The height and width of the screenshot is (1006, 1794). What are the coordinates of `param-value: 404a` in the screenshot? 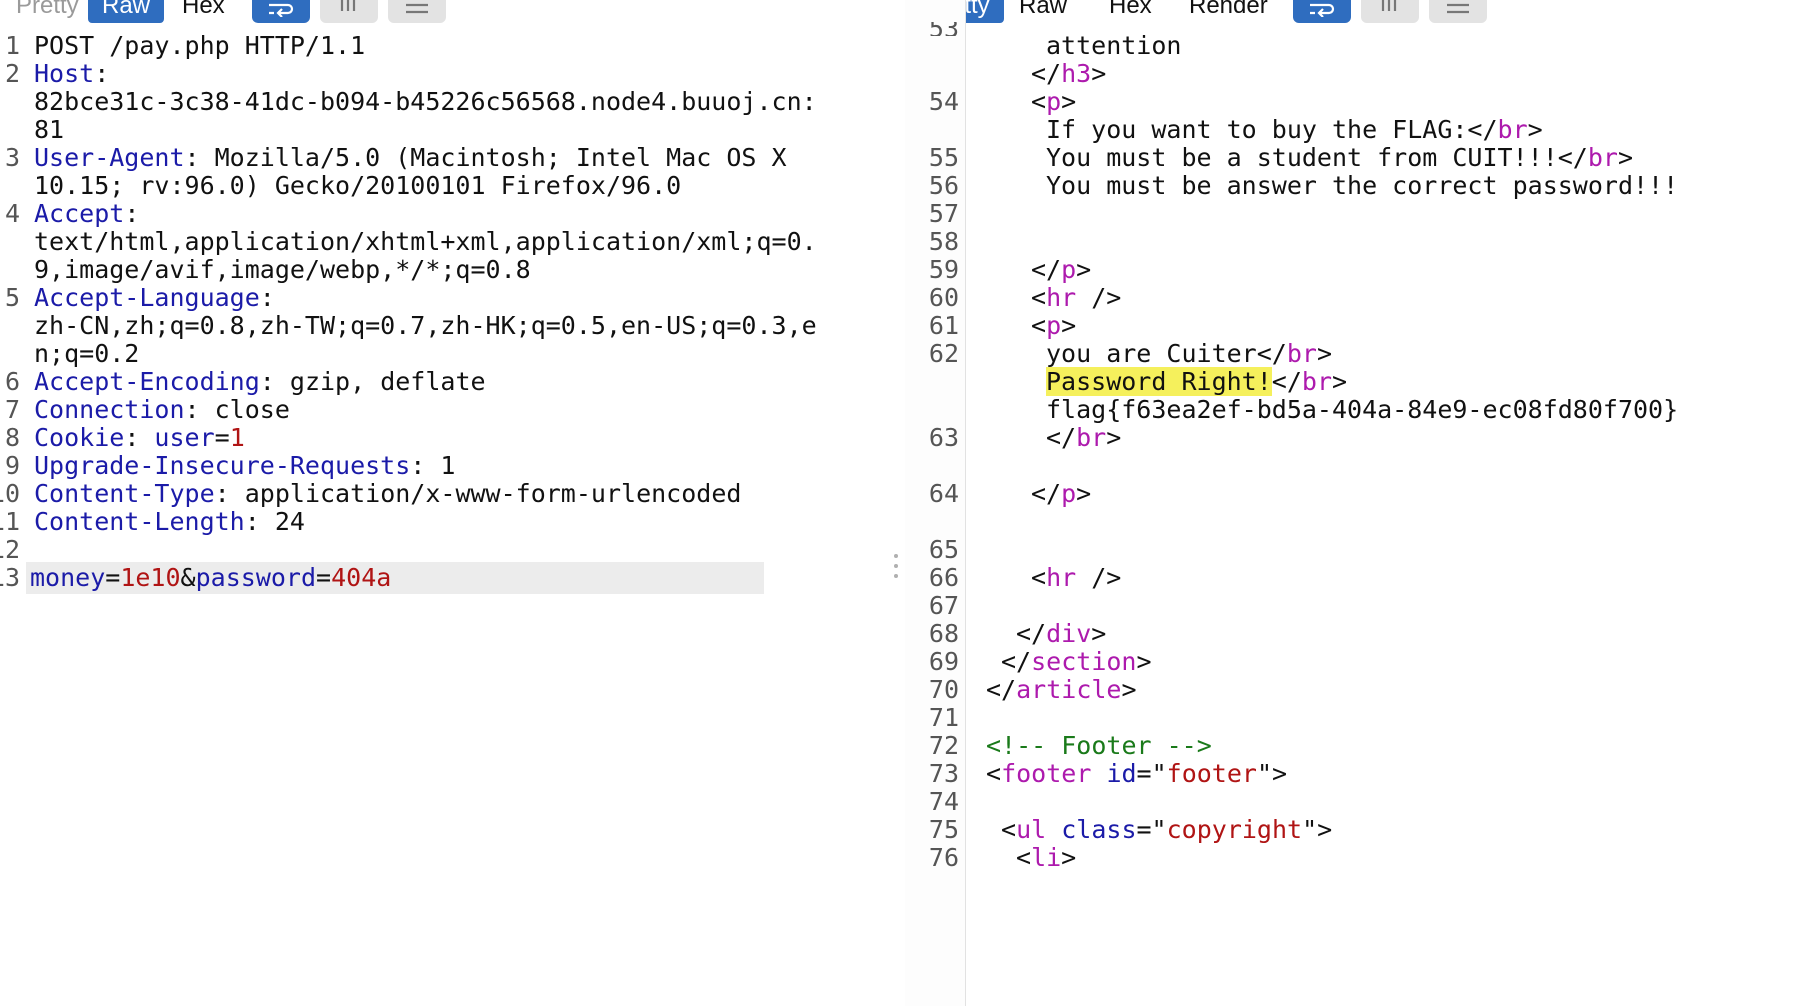 It's located at (361, 577).